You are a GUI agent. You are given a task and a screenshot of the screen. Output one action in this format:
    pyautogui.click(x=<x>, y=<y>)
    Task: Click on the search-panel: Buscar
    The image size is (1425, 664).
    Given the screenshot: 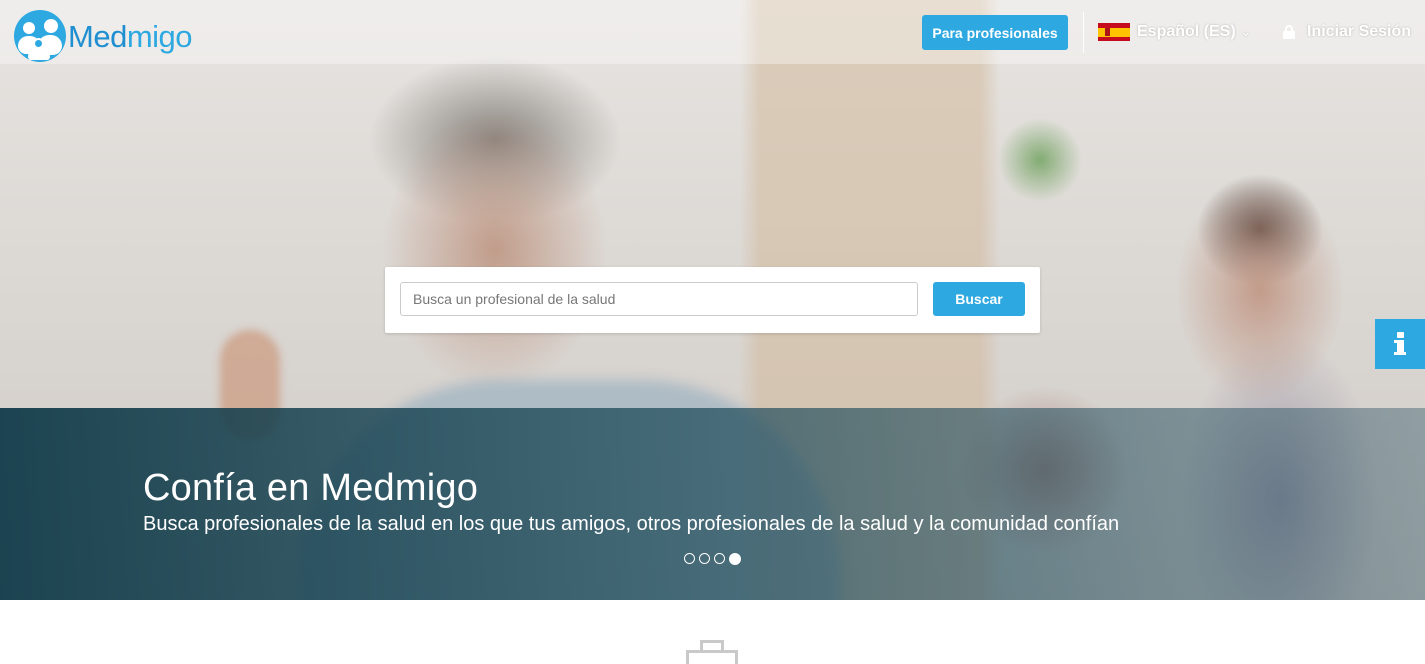 What is the action you would take?
    pyautogui.click(x=712, y=300)
    